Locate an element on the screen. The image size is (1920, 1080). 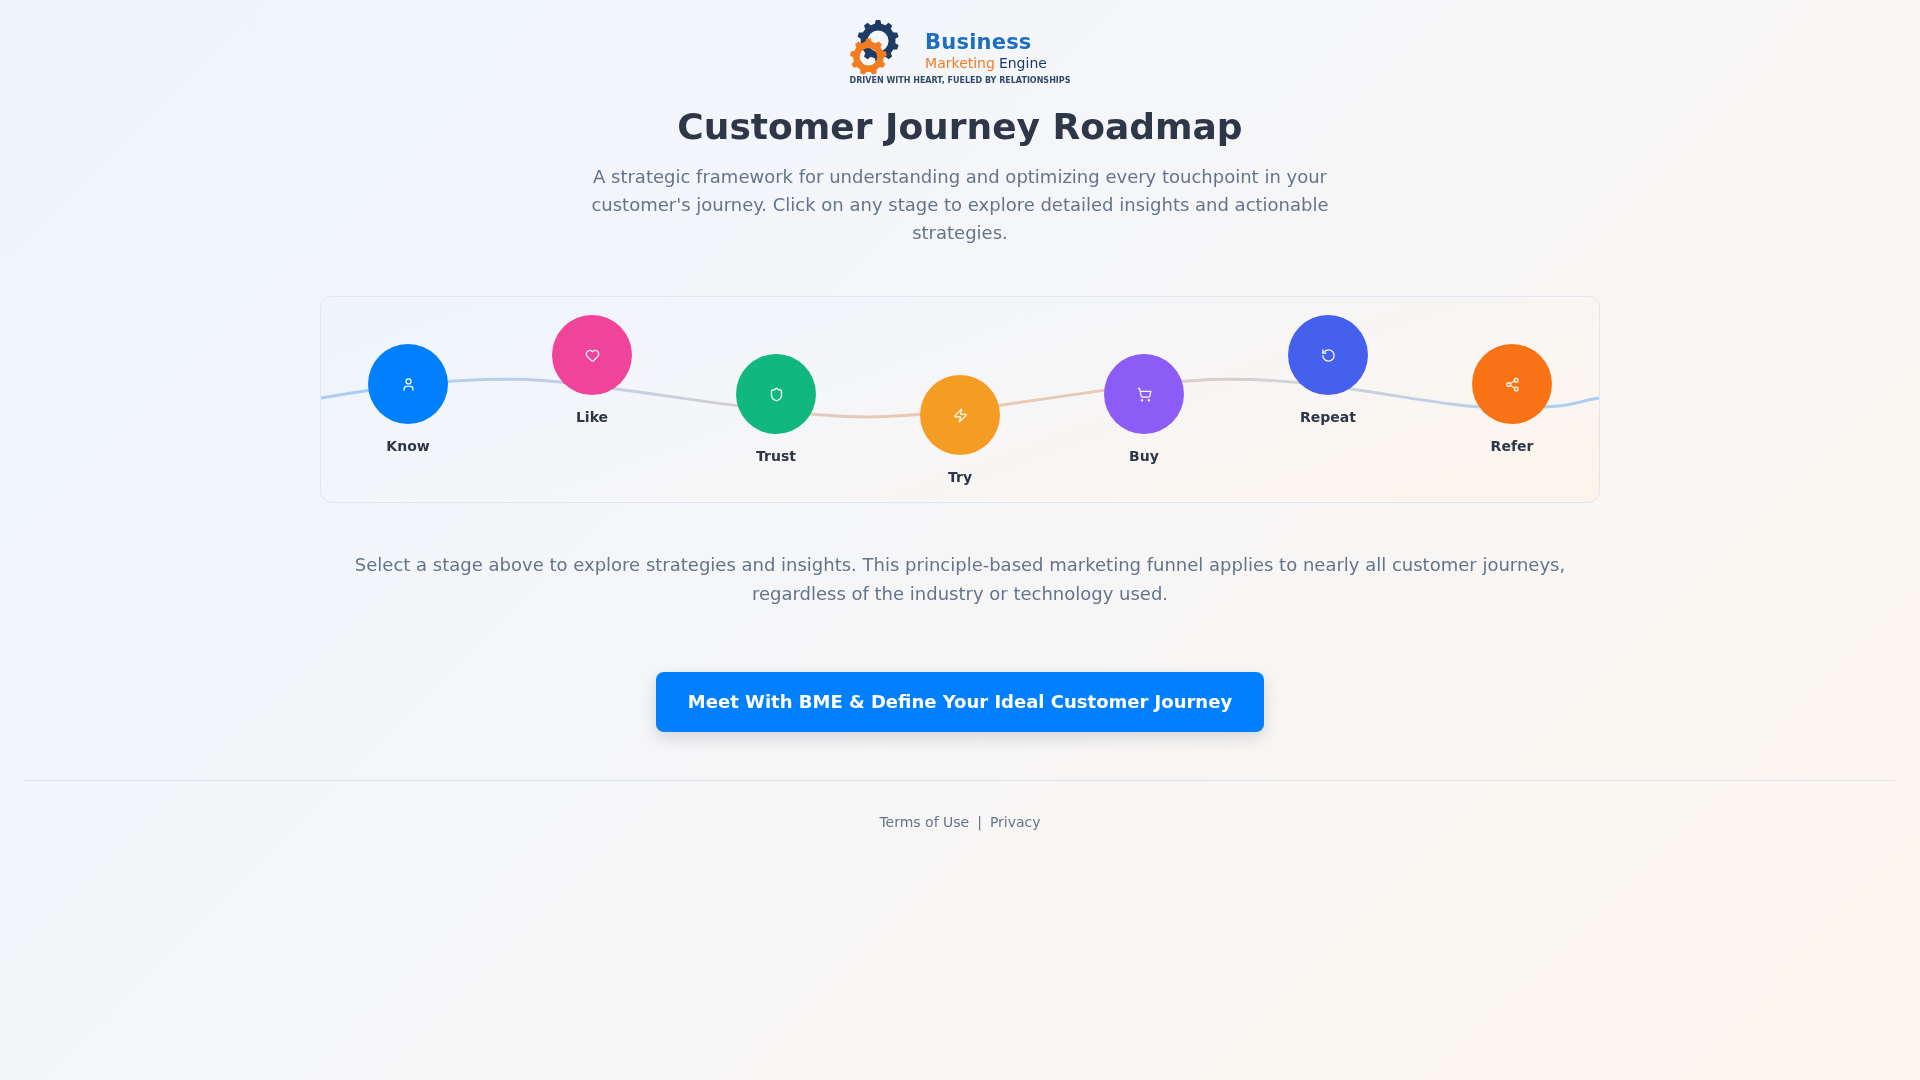
heart-icon is located at coordinates (592, 355).